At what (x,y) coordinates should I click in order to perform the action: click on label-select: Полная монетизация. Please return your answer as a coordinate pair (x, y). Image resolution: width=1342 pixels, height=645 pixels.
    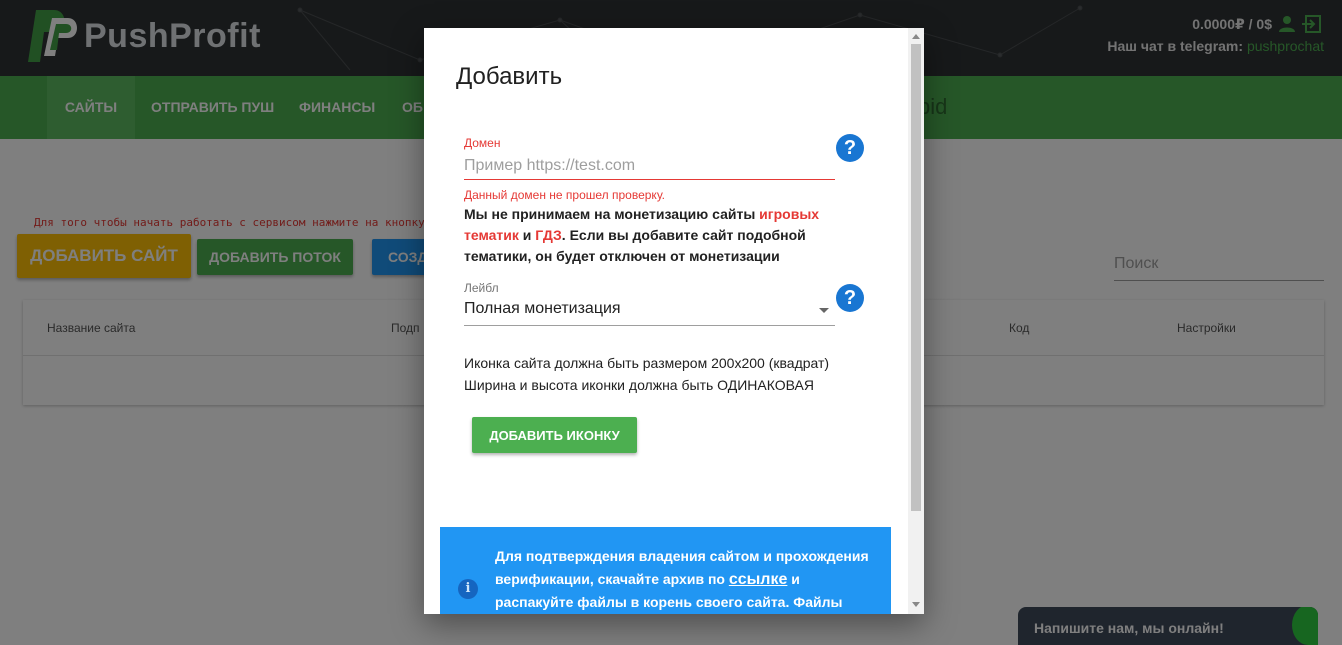
    Looking at the image, I should click on (649, 311).